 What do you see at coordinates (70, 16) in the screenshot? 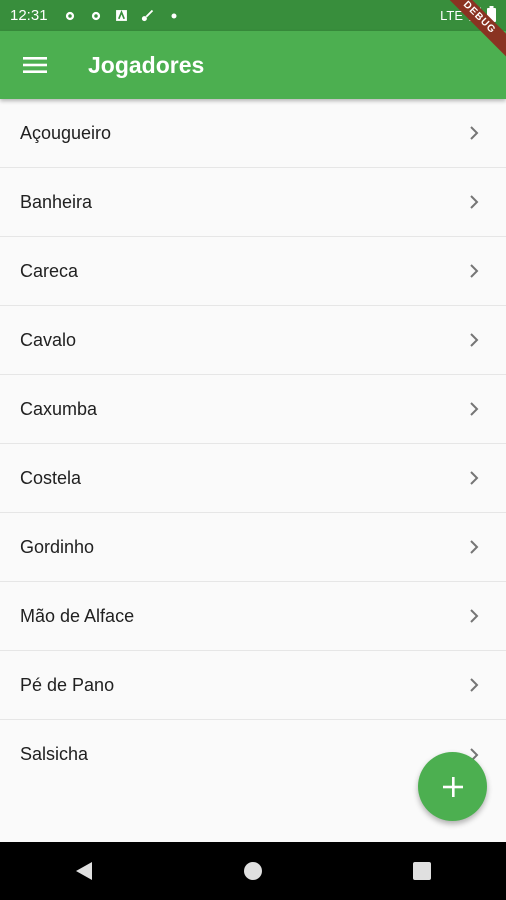
I see `settings-icon` at bounding box center [70, 16].